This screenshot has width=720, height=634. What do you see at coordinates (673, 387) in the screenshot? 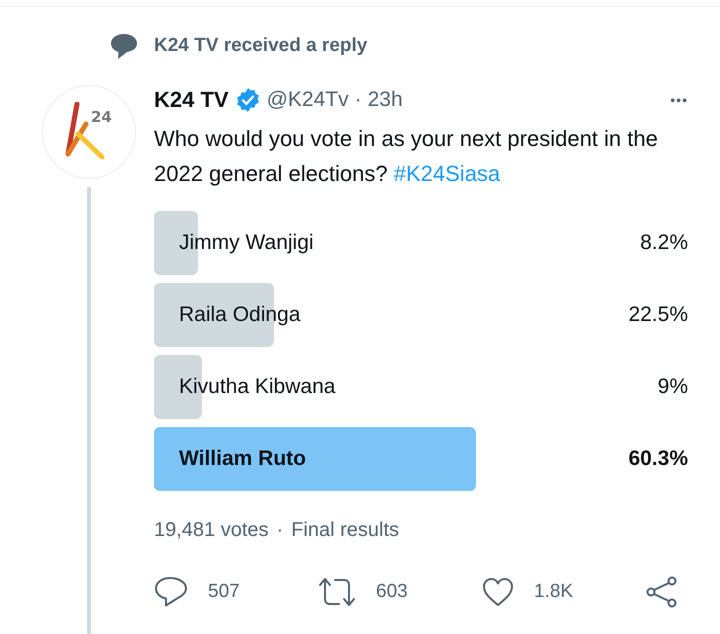
I see `poll-percentage: 9%` at bounding box center [673, 387].